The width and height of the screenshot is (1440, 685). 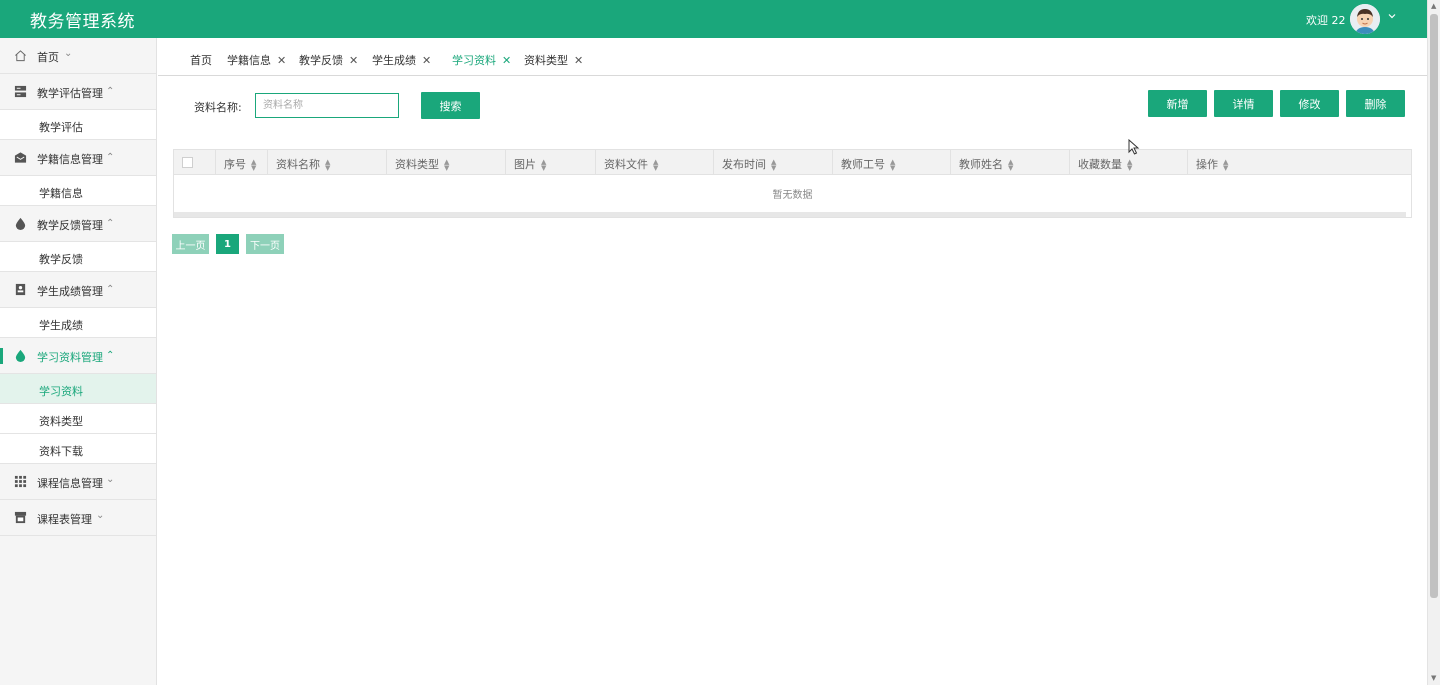 What do you see at coordinates (78, 125) in the screenshot?
I see `sidebar-item-evaluation: 教学评估` at bounding box center [78, 125].